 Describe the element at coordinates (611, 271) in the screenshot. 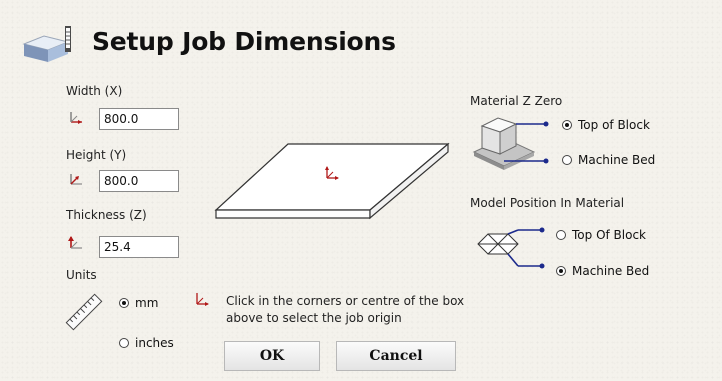

I see `model-pos-bed-label: Machine Bed` at that location.